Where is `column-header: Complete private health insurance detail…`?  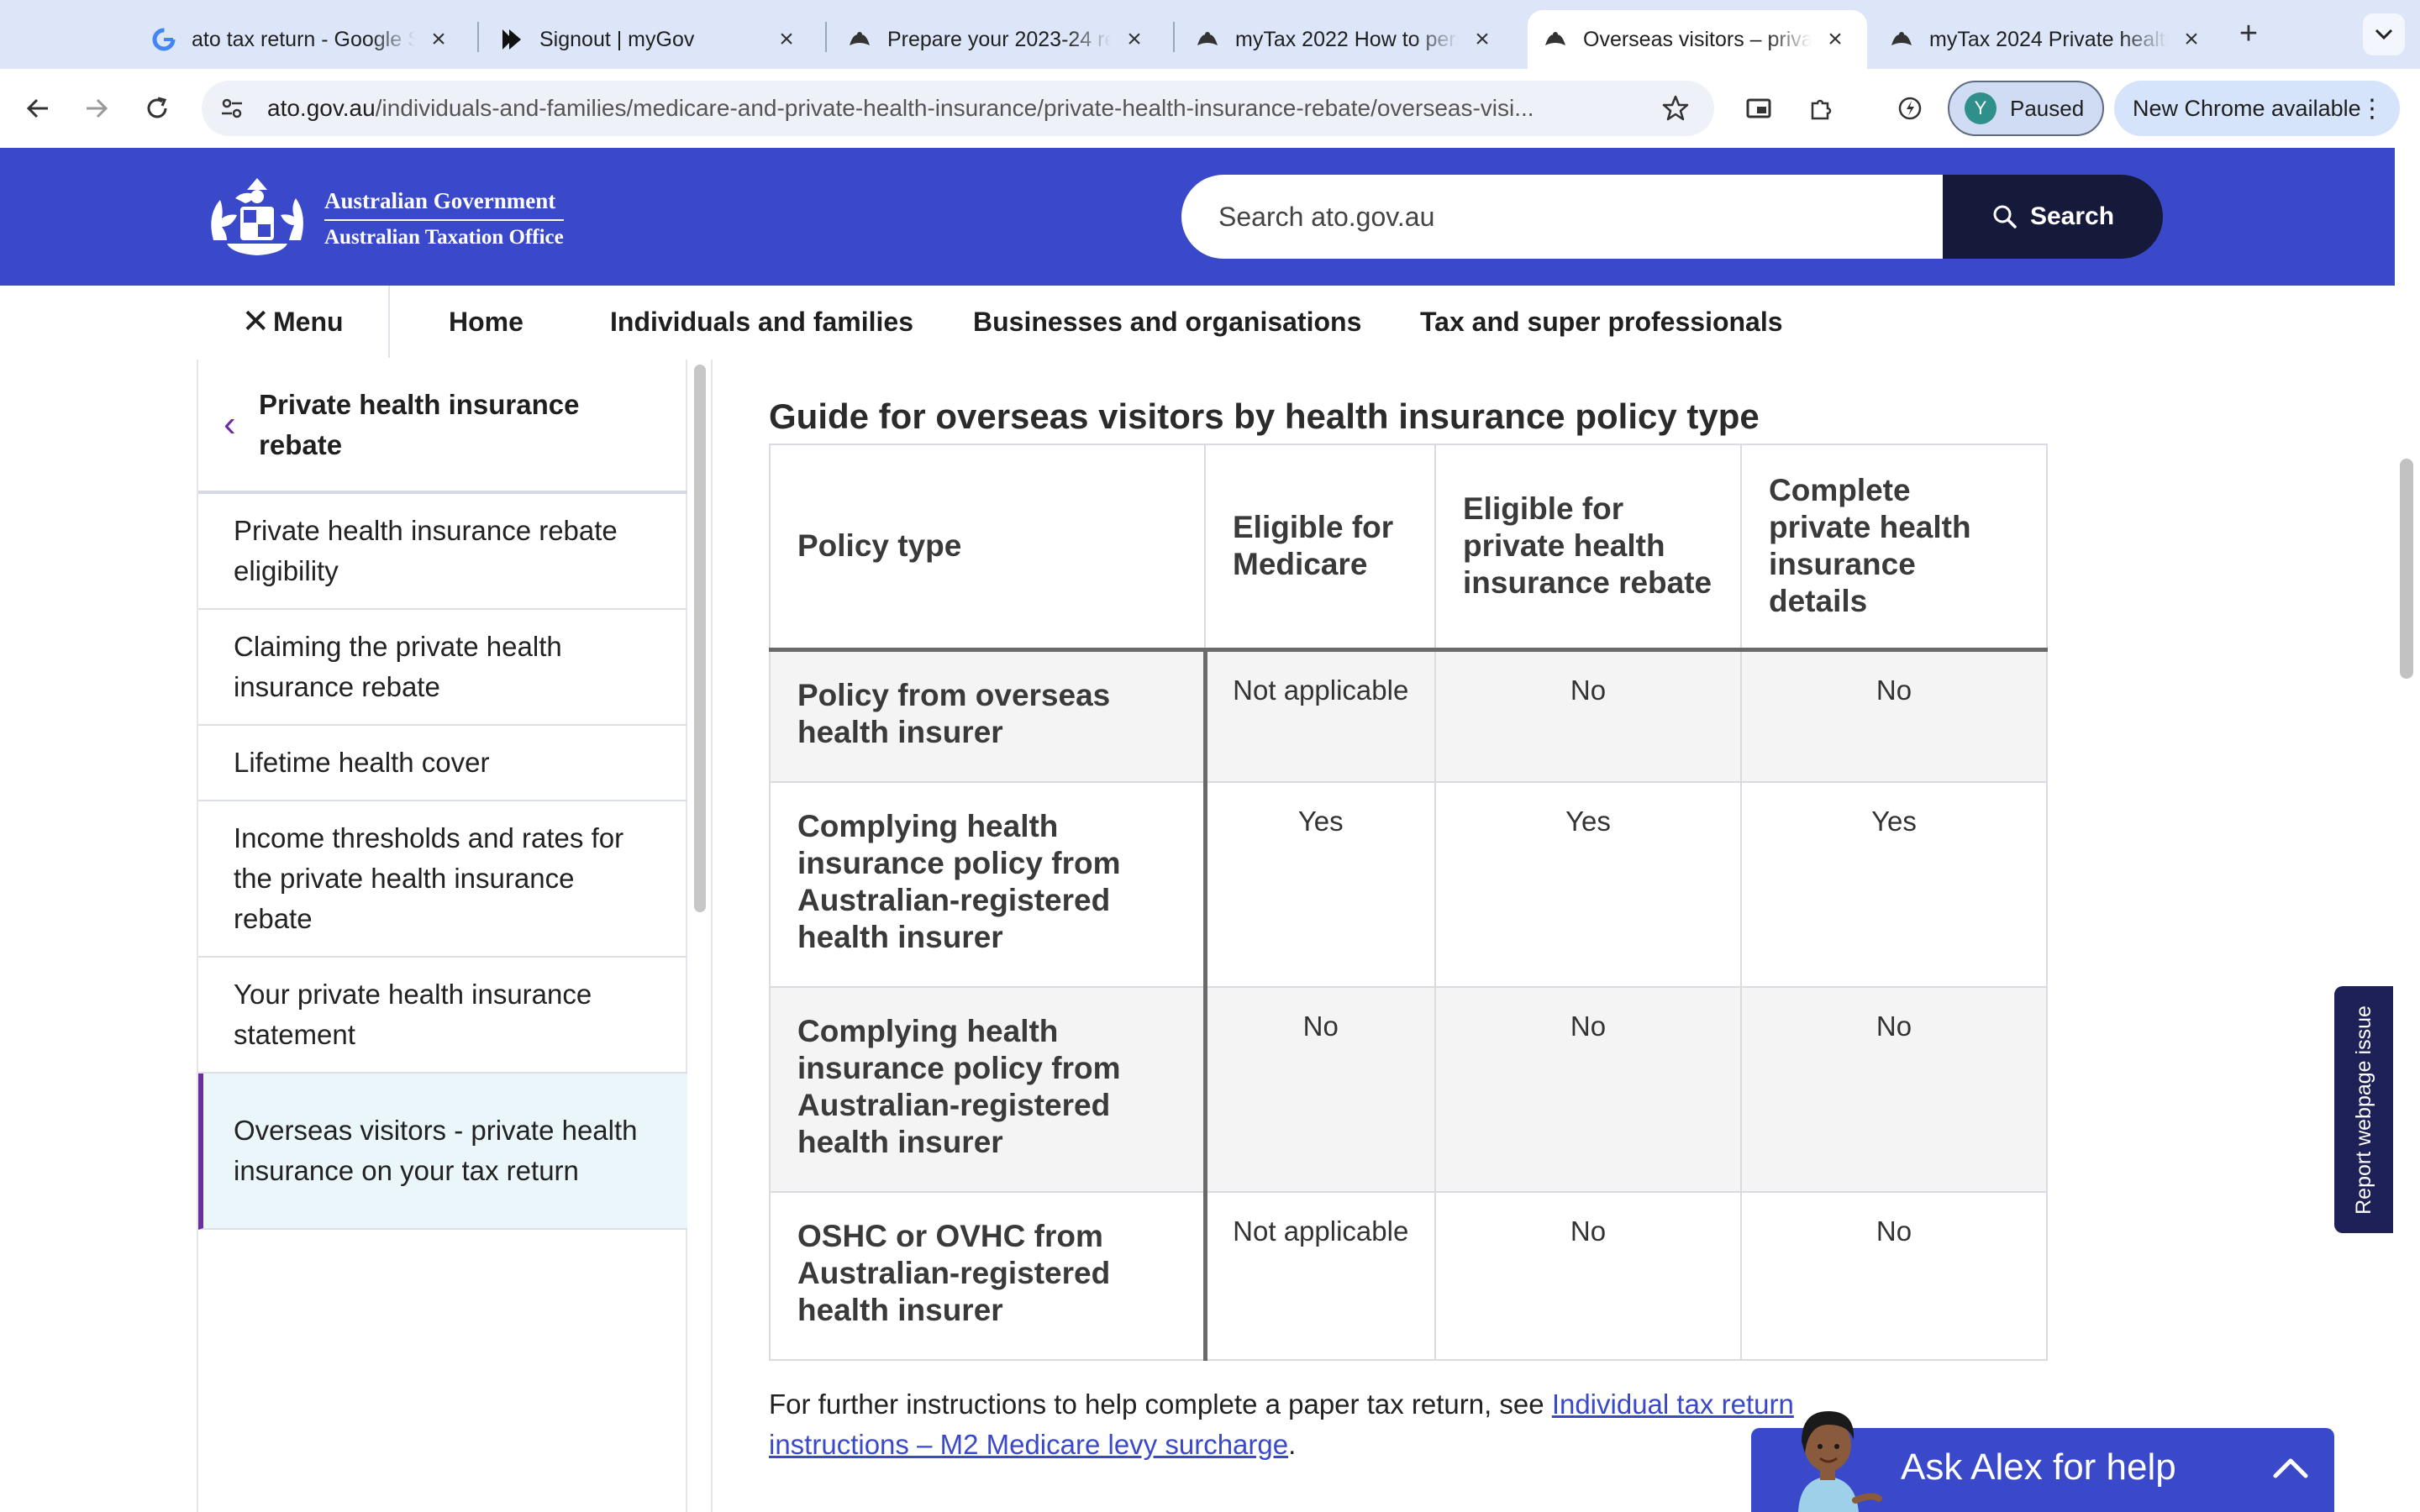
column-header: Complete private health insurance detail… is located at coordinates (1894, 548).